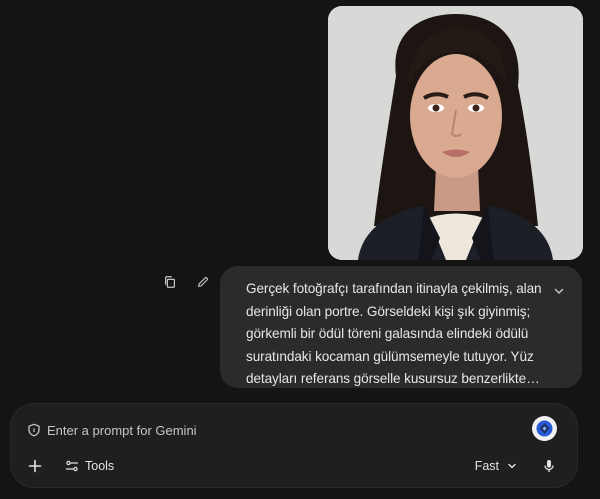  I want to click on copy-button, so click(170, 282).